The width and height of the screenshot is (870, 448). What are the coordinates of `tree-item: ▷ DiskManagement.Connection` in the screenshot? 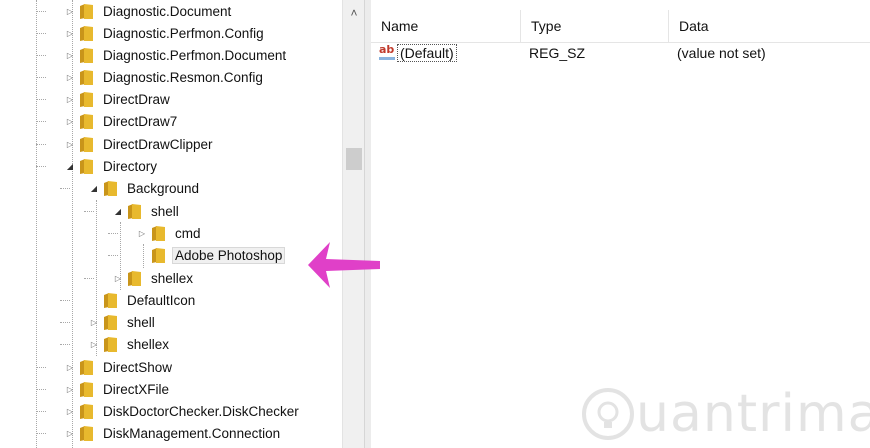 It's located at (173, 433).